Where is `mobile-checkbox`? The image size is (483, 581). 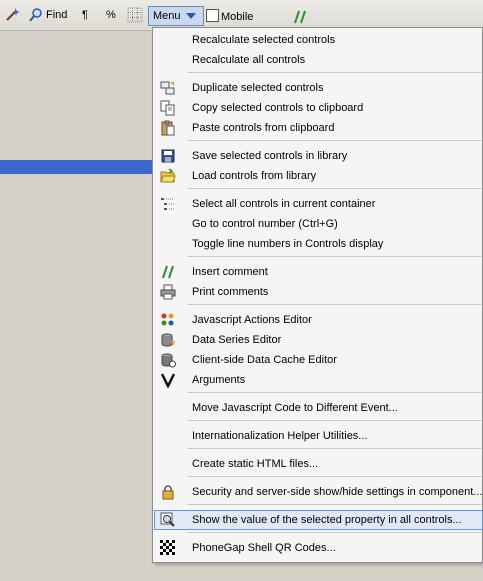
mobile-checkbox is located at coordinates (212, 15).